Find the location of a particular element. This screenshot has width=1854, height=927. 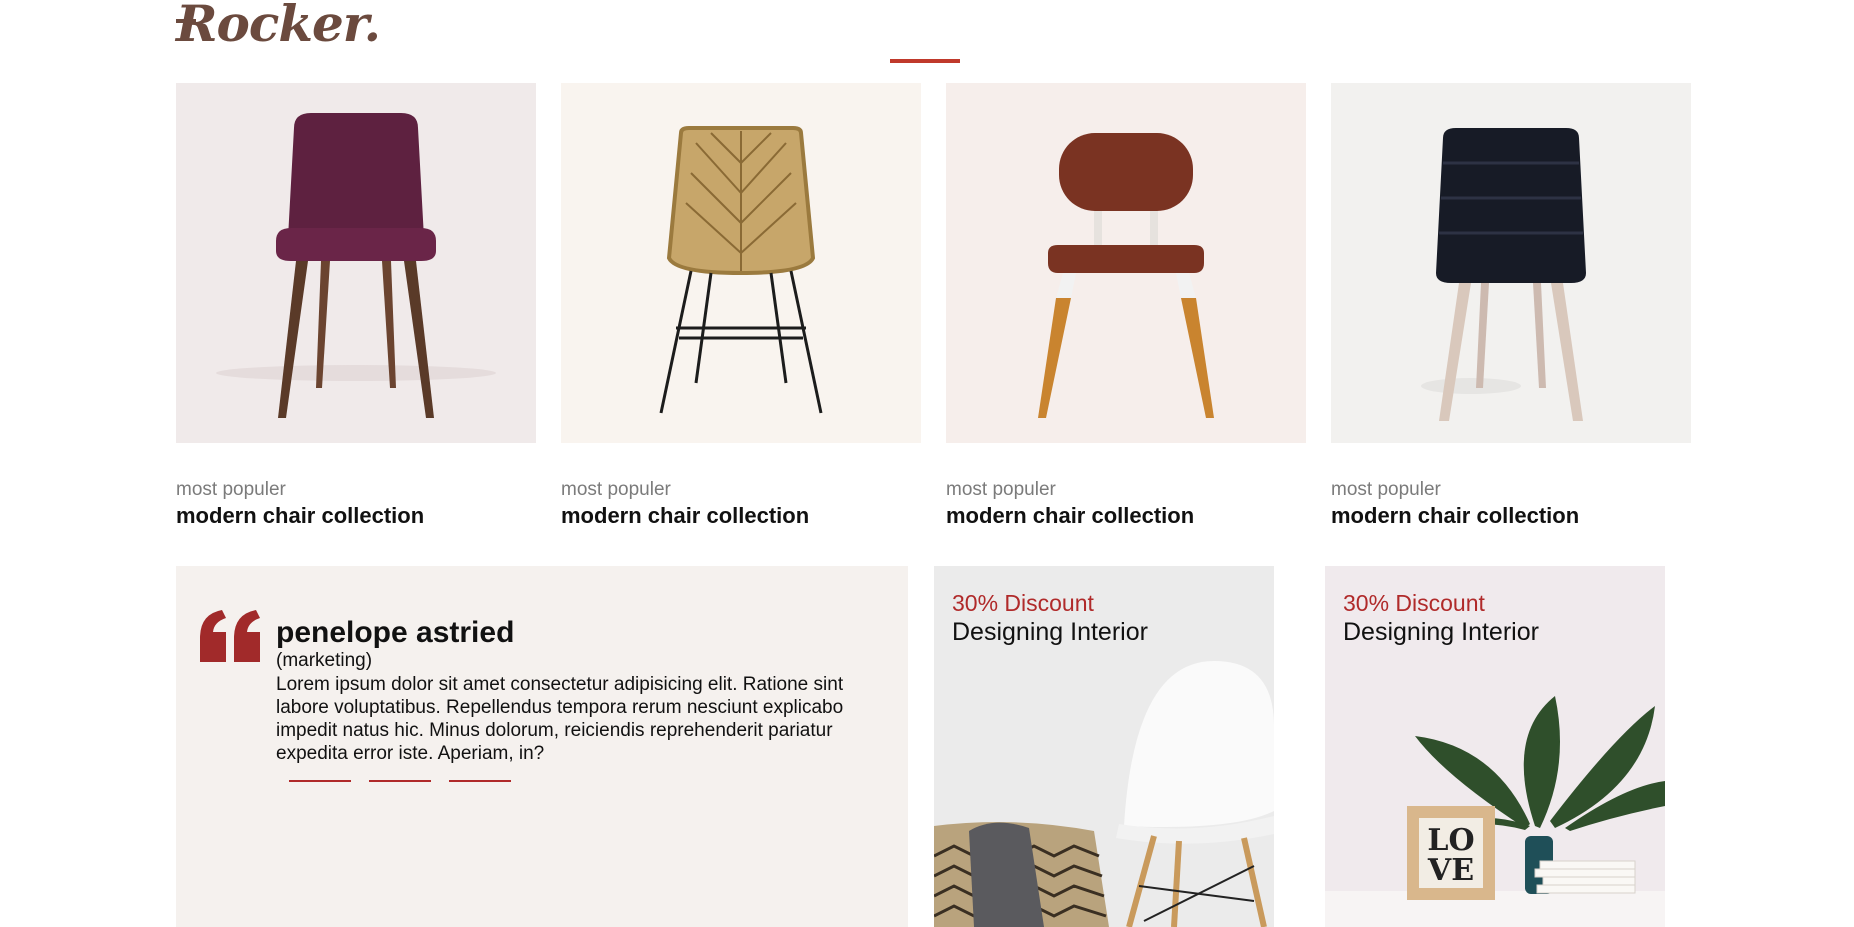

black-chair-image is located at coordinates (1503, 274).